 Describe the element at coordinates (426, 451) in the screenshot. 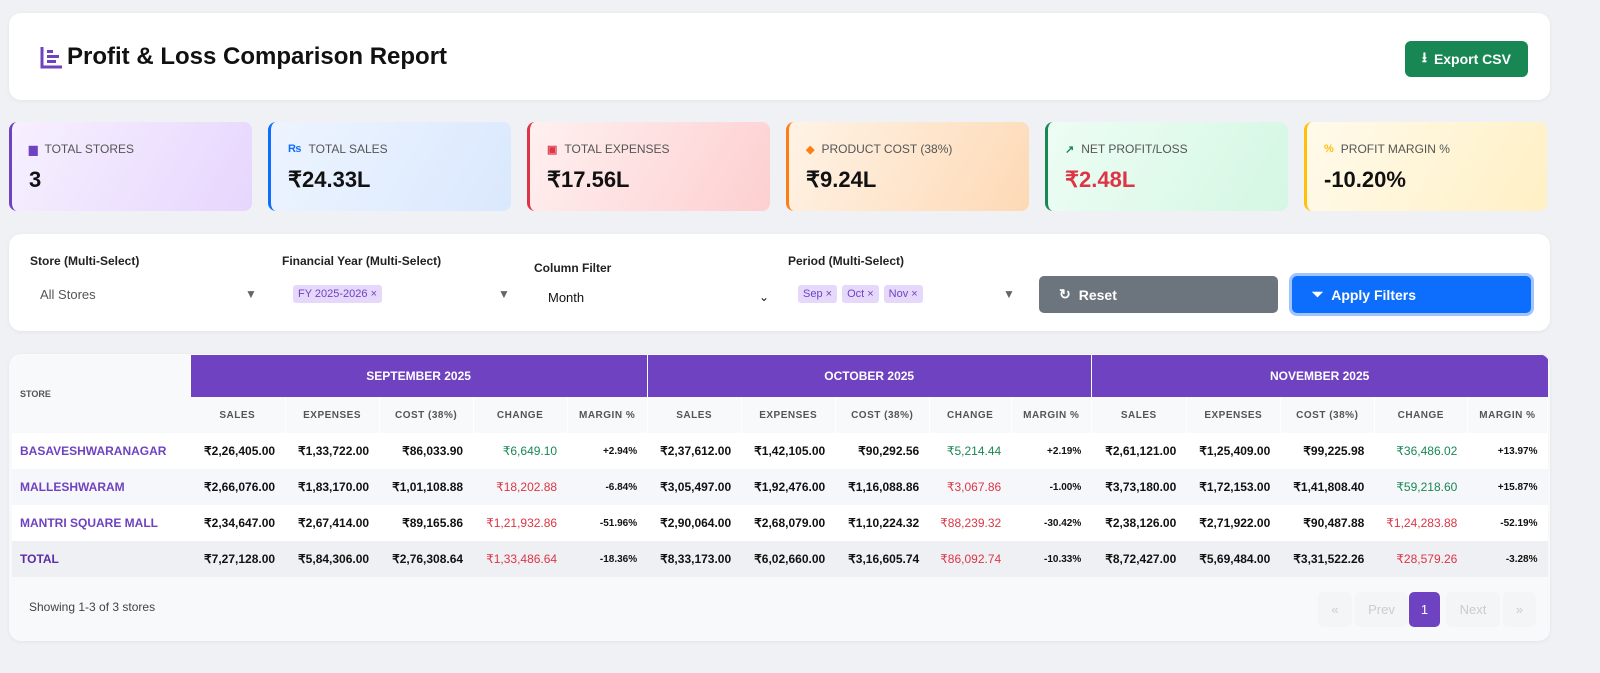

I see `cell-cost: ₹86,033.90` at that location.